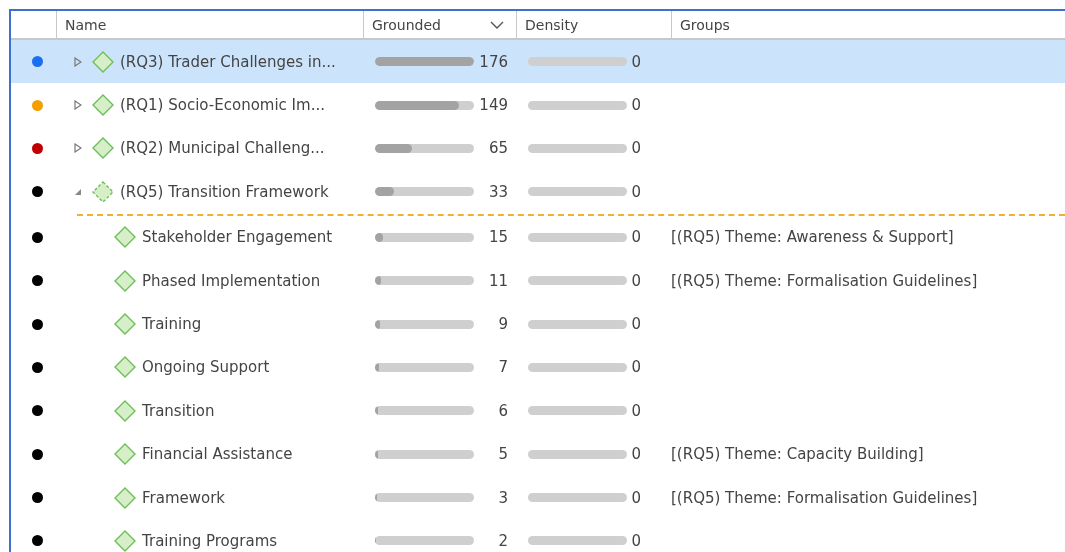 This screenshot has height=552, width=1065. Describe the element at coordinates (502, 410) in the screenshot. I see `grounded-count: 6` at that location.